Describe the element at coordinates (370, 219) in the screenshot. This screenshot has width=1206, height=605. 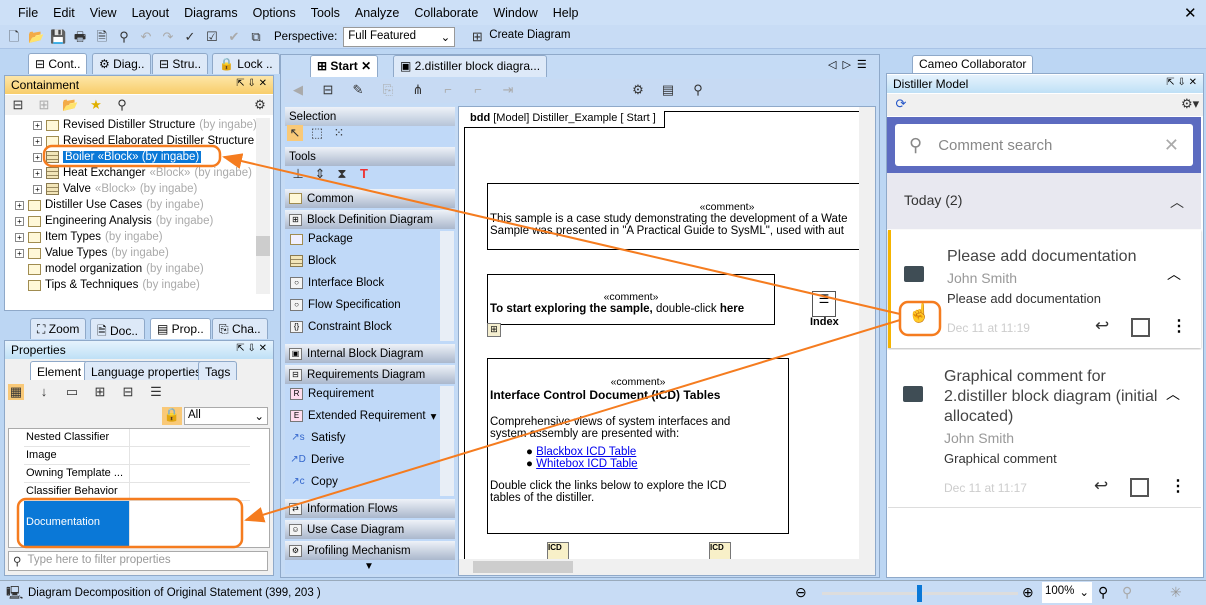
I see `palette-group-bdd: ⊞ Block Definition Diagram` at that location.